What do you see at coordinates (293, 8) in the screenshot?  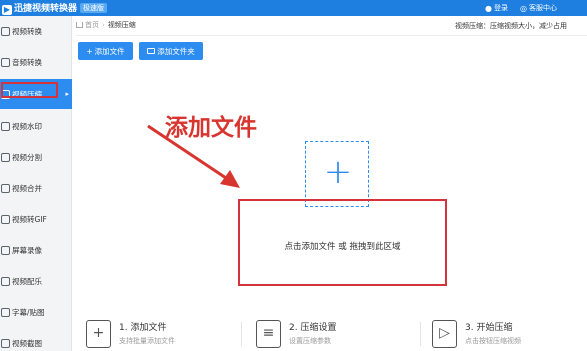 I see `title-bar: ▶ 迅捷视频转换器 极速版 ● 登录 ◎ 客服中心` at bounding box center [293, 8].